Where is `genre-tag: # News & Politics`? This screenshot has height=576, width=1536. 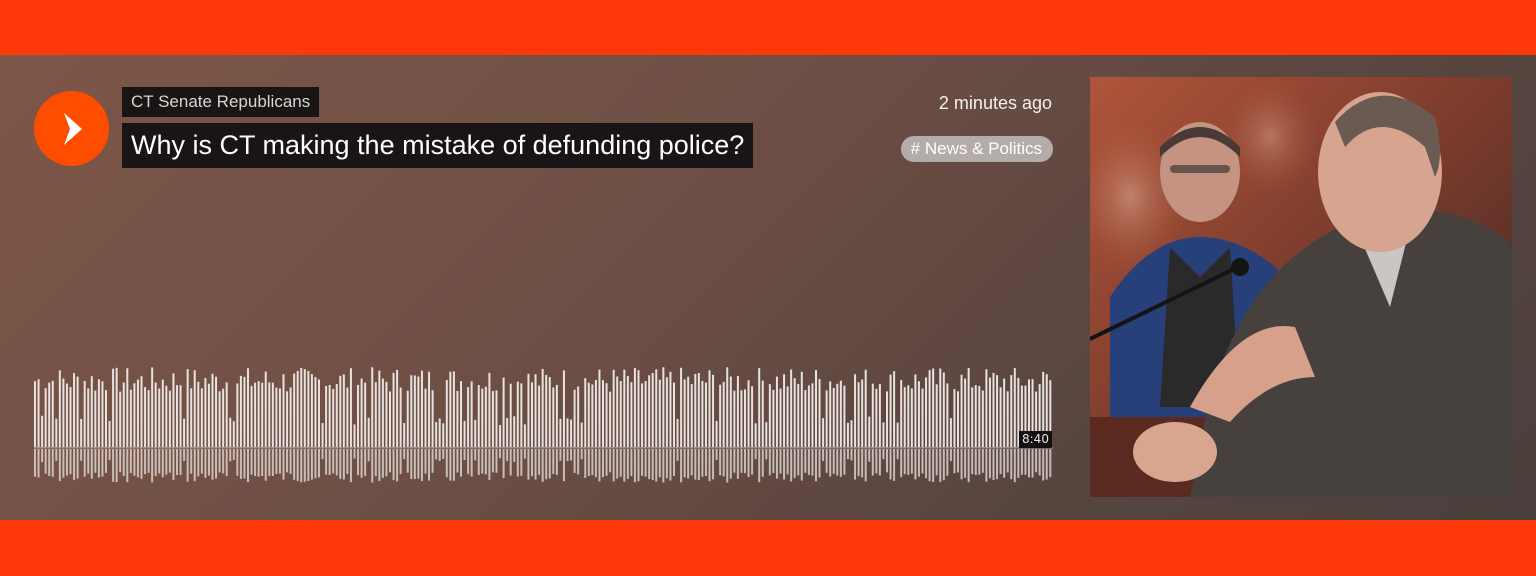
genre-tag: # News & Politics is located at coordinates (976, 149).